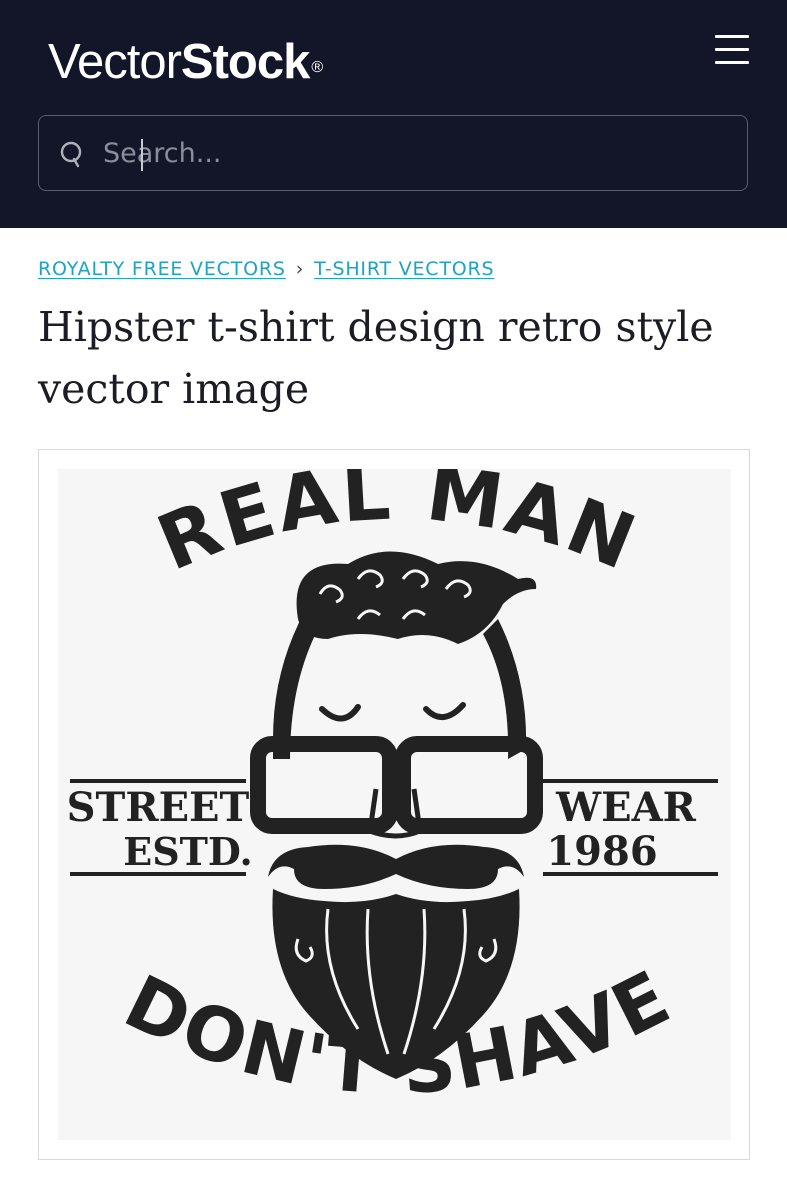 The image size is (787, 1200). Describe the element at coordinates (732, 50) in the screenshot. I see `hamburger-menu-icon` at that location.